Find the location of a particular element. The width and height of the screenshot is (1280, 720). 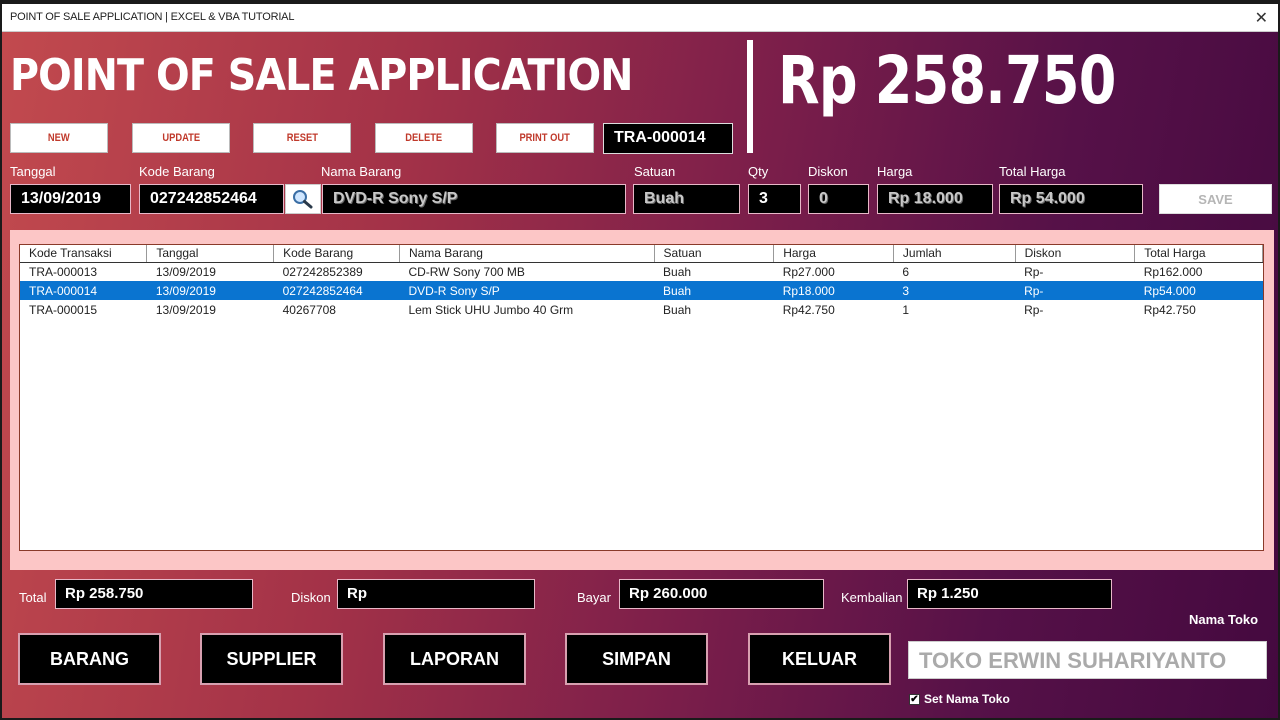

column-header: Harga is located at coordinates (833, 254).